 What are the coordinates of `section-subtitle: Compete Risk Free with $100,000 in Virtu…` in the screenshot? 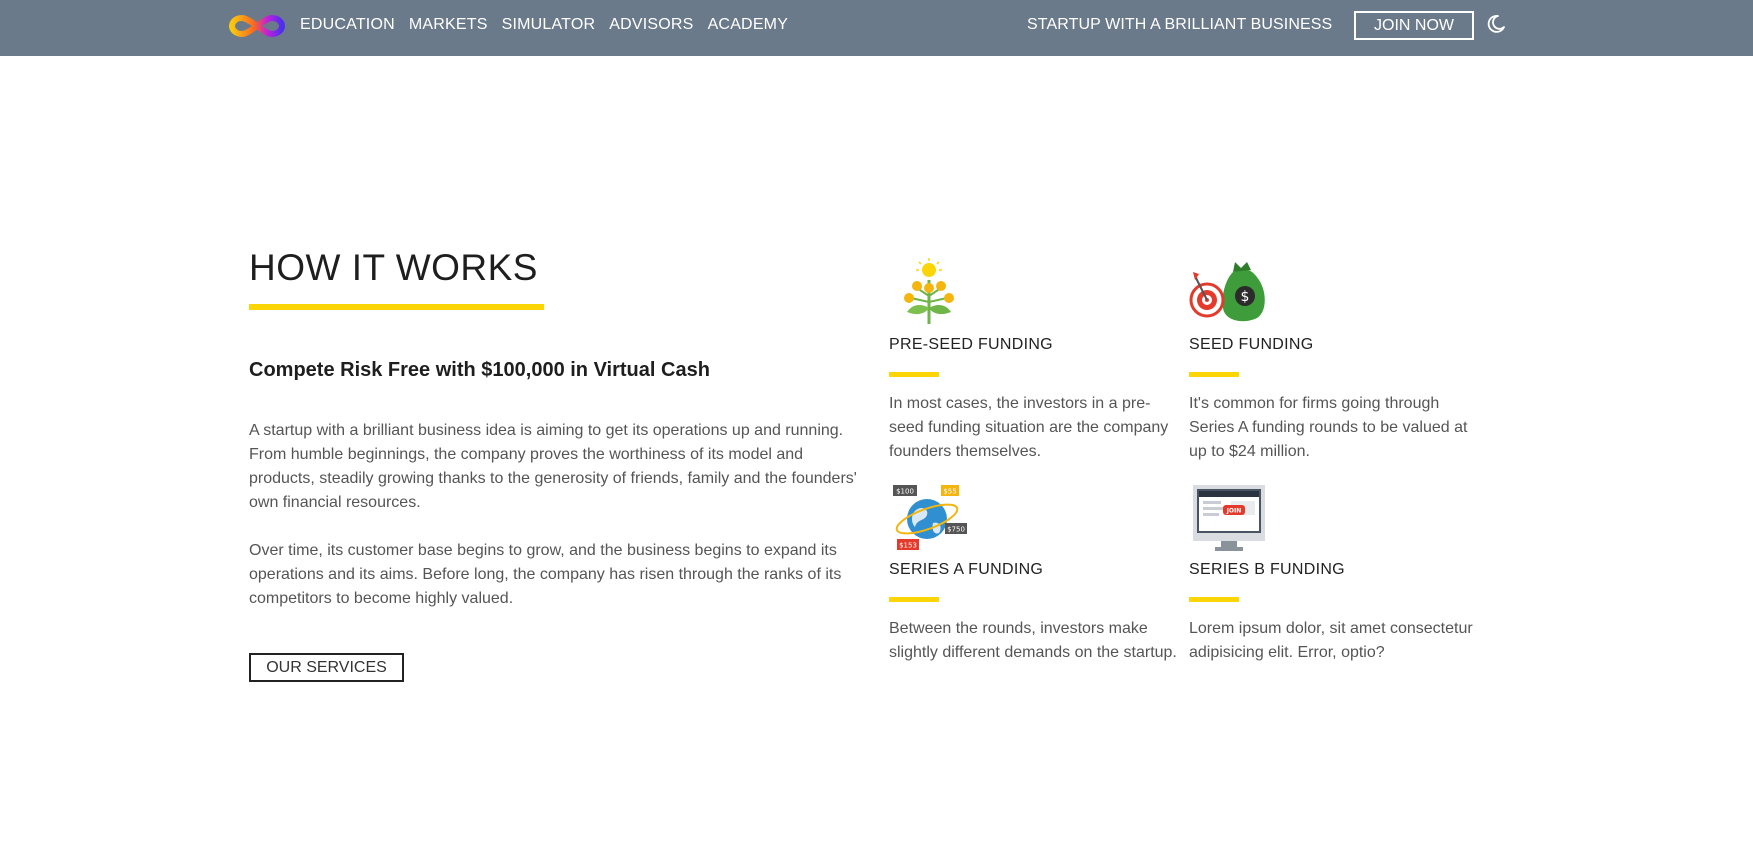 It's located at (479, 370).